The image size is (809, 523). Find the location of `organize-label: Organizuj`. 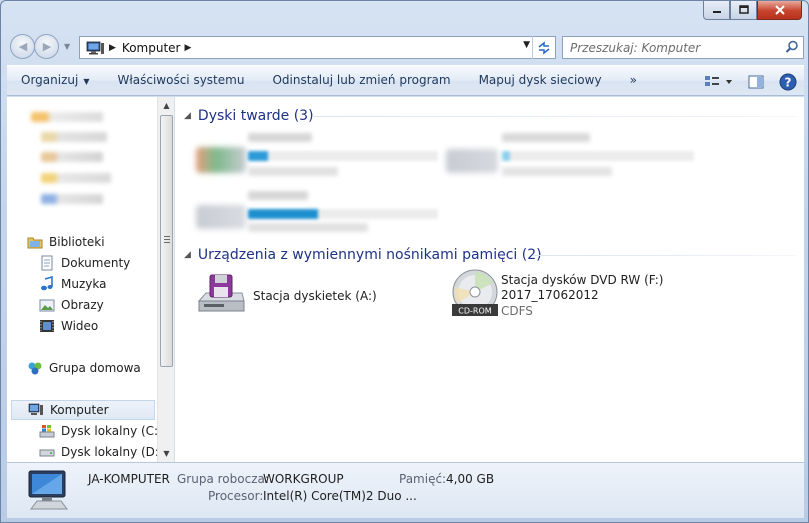

organize-label: Organizuj is located at coordinates (50, 80).